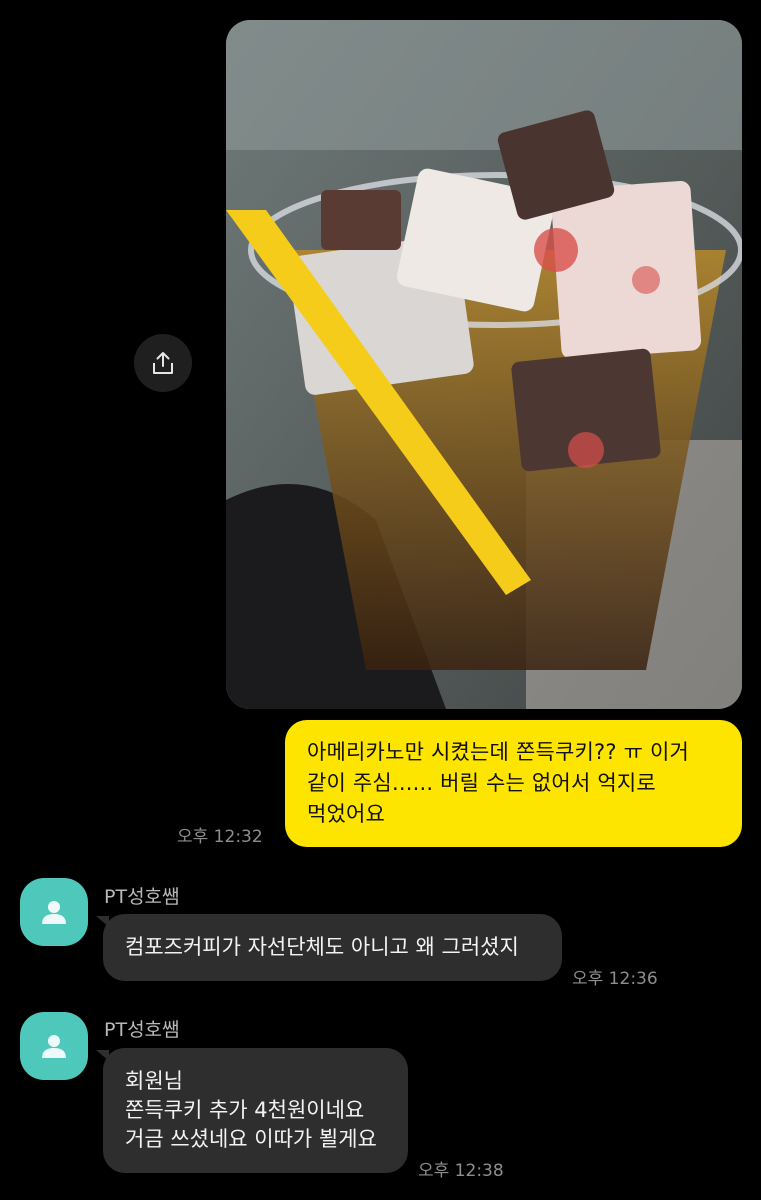 Image resolution: width=761 pixels, height=1200 pixels. I want to click on message-time: 오후 12:38, so click(461, 1171).